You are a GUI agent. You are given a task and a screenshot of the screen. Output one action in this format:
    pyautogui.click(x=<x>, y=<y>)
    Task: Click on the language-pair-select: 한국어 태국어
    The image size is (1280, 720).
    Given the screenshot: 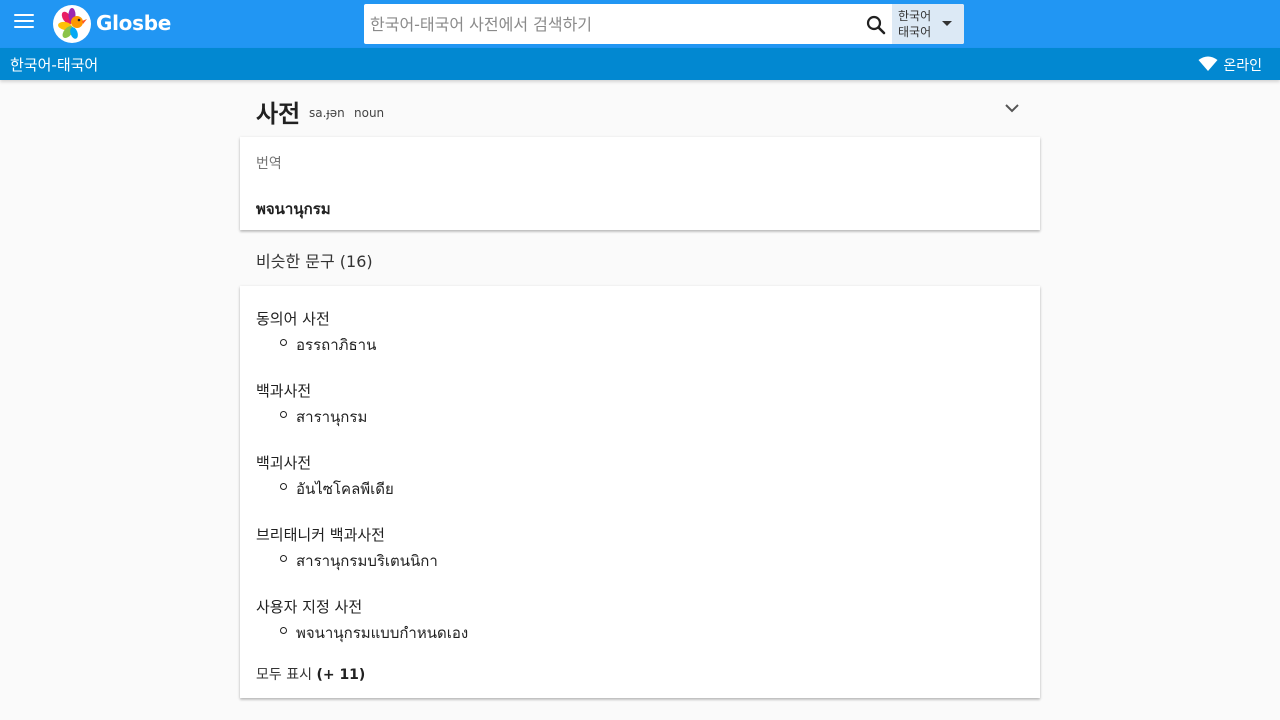 What is the action you would take?
    pyautogui.click(x=928, y=24)
    